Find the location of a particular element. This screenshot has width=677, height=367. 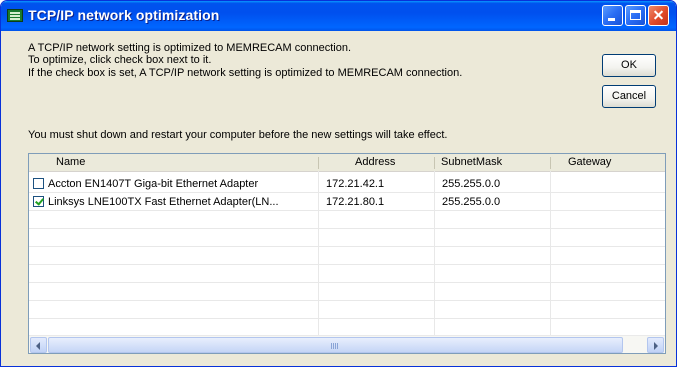

close-icon is located at coordinates (658, 15).